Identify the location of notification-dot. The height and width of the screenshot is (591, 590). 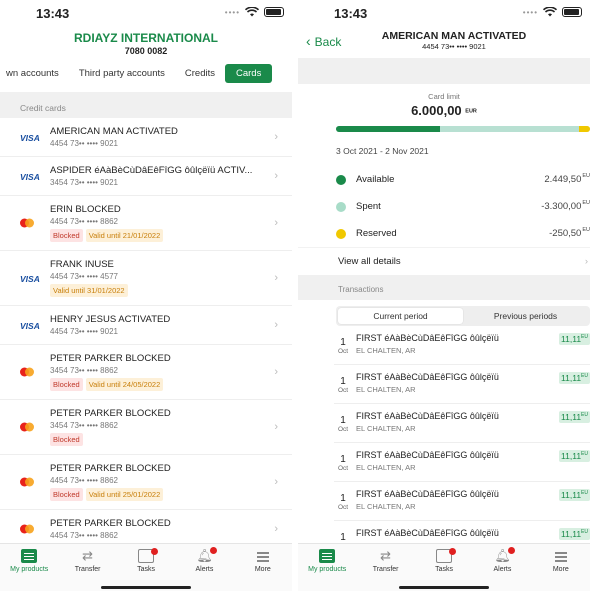
(453, 551).